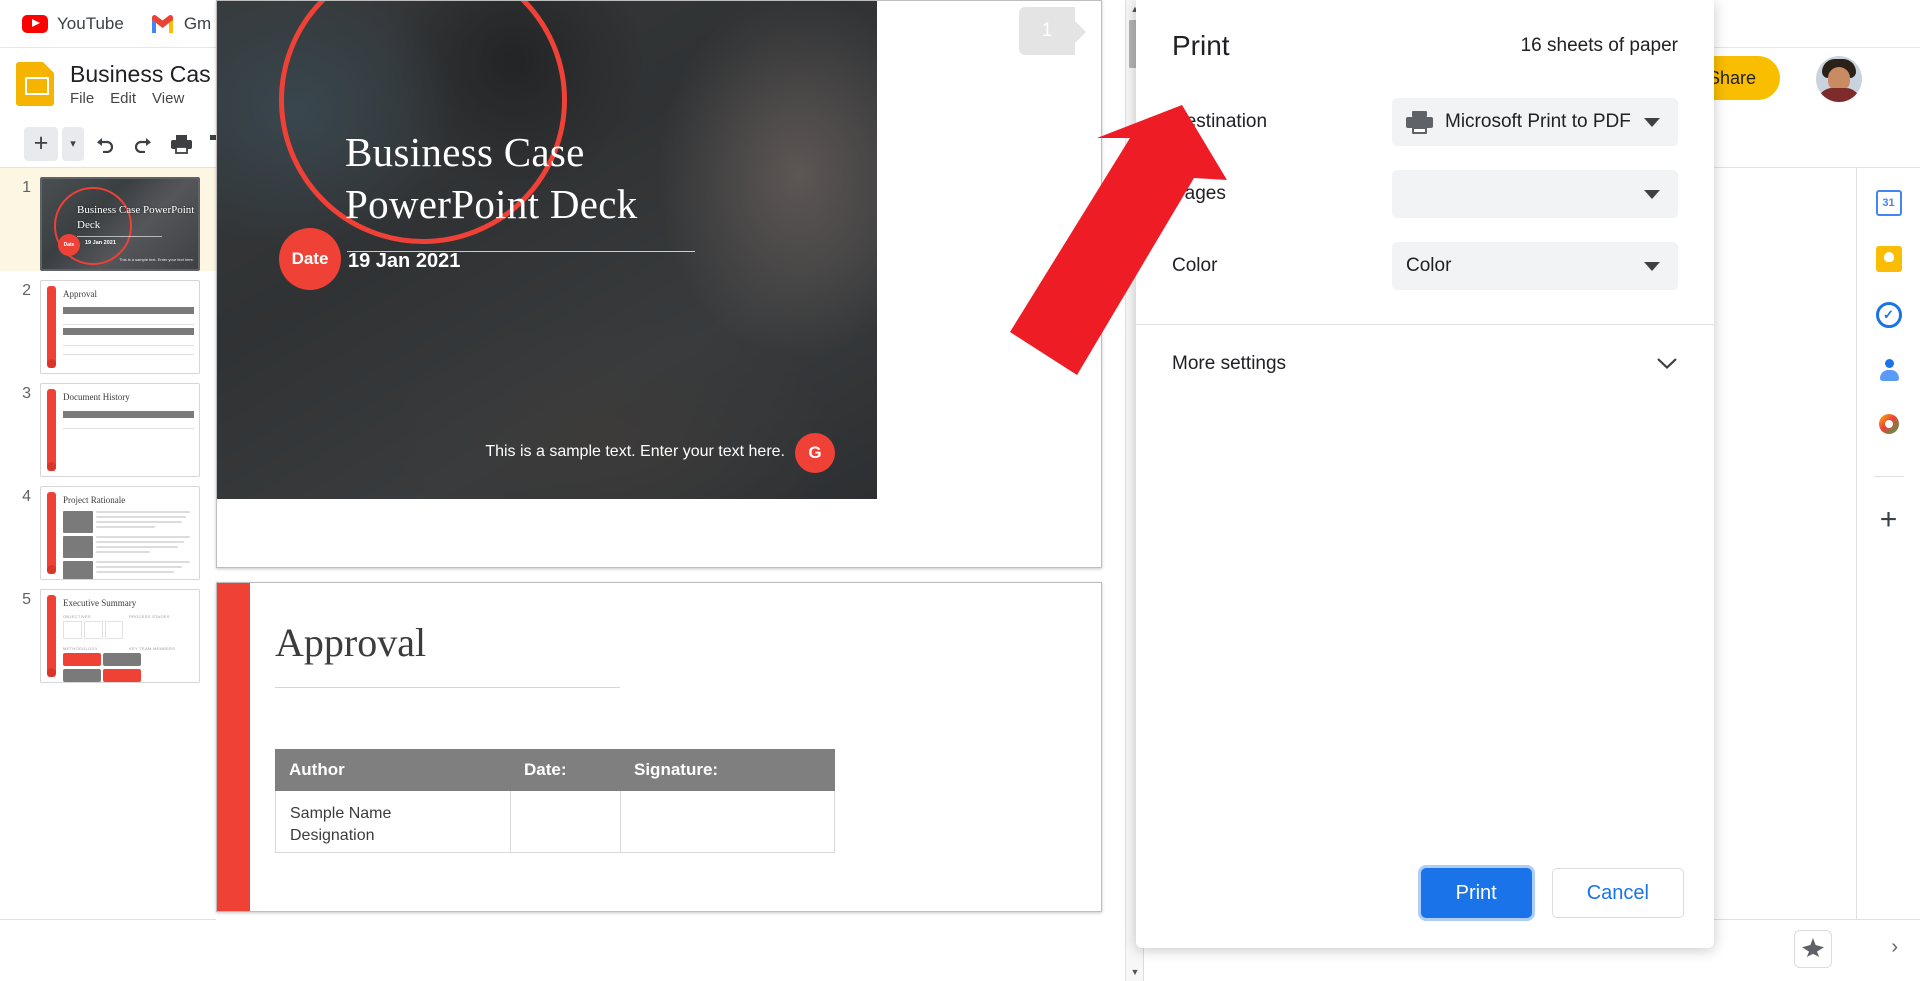 The width and height of the screenshot is (1920, 981). Describe the element at coordinates (180, 24) in the screenshot. I see `bookmark-gmail: Gm` at that location.